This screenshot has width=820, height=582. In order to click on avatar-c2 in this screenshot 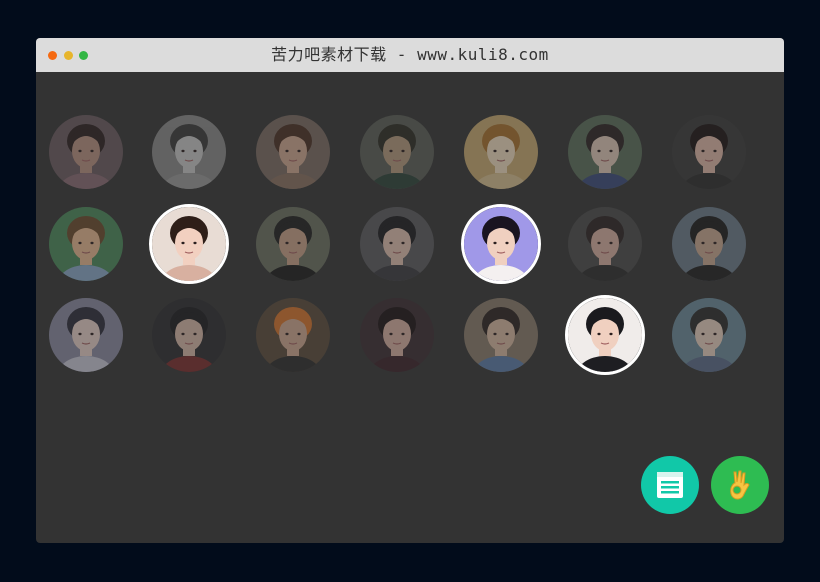, I will do `click(189, 335)`.